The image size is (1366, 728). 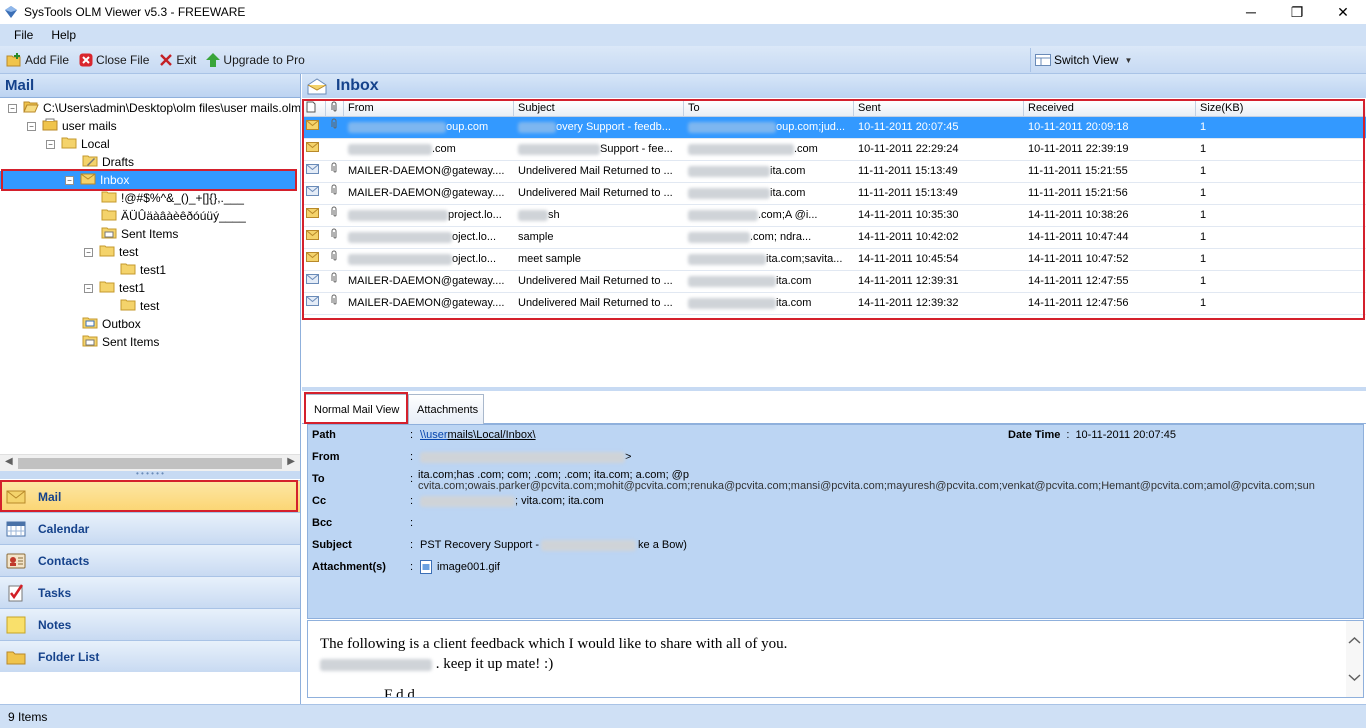 I want to click on nav-calendar: Calendar, so click(x=150, y=528).